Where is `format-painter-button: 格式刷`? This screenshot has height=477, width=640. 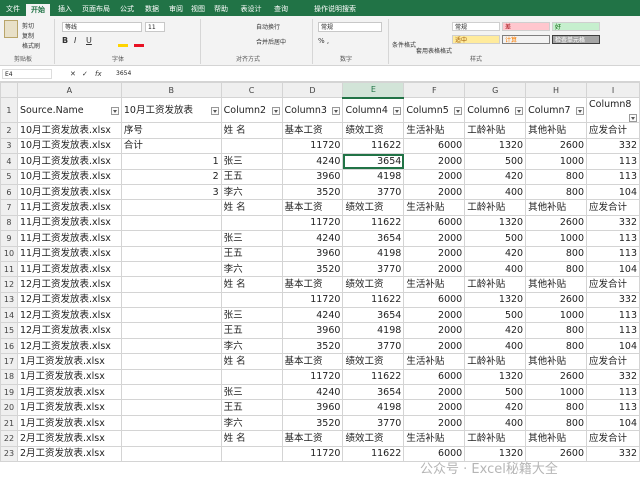
format-painter-button: 格式刷 is located at coordinates (31, 45).